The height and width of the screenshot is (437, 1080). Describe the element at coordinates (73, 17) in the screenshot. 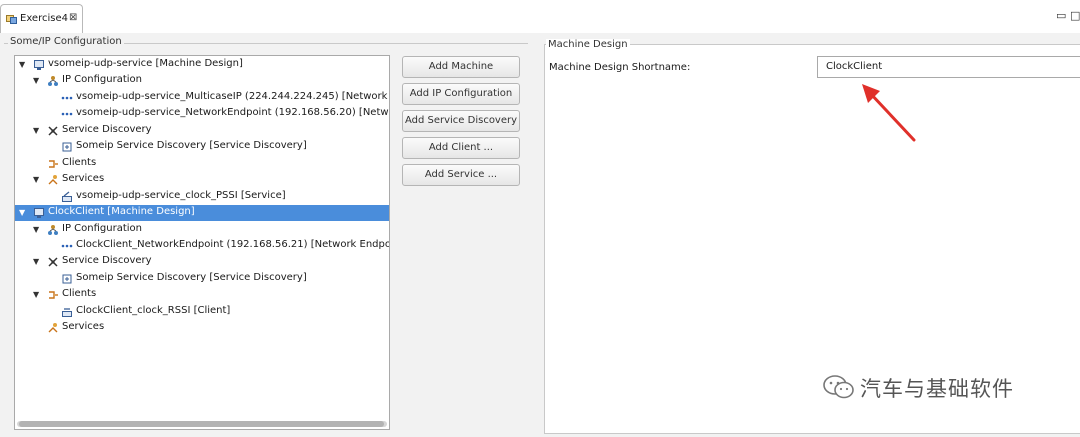

I see `tab-close-icon: ⊠` at that location.